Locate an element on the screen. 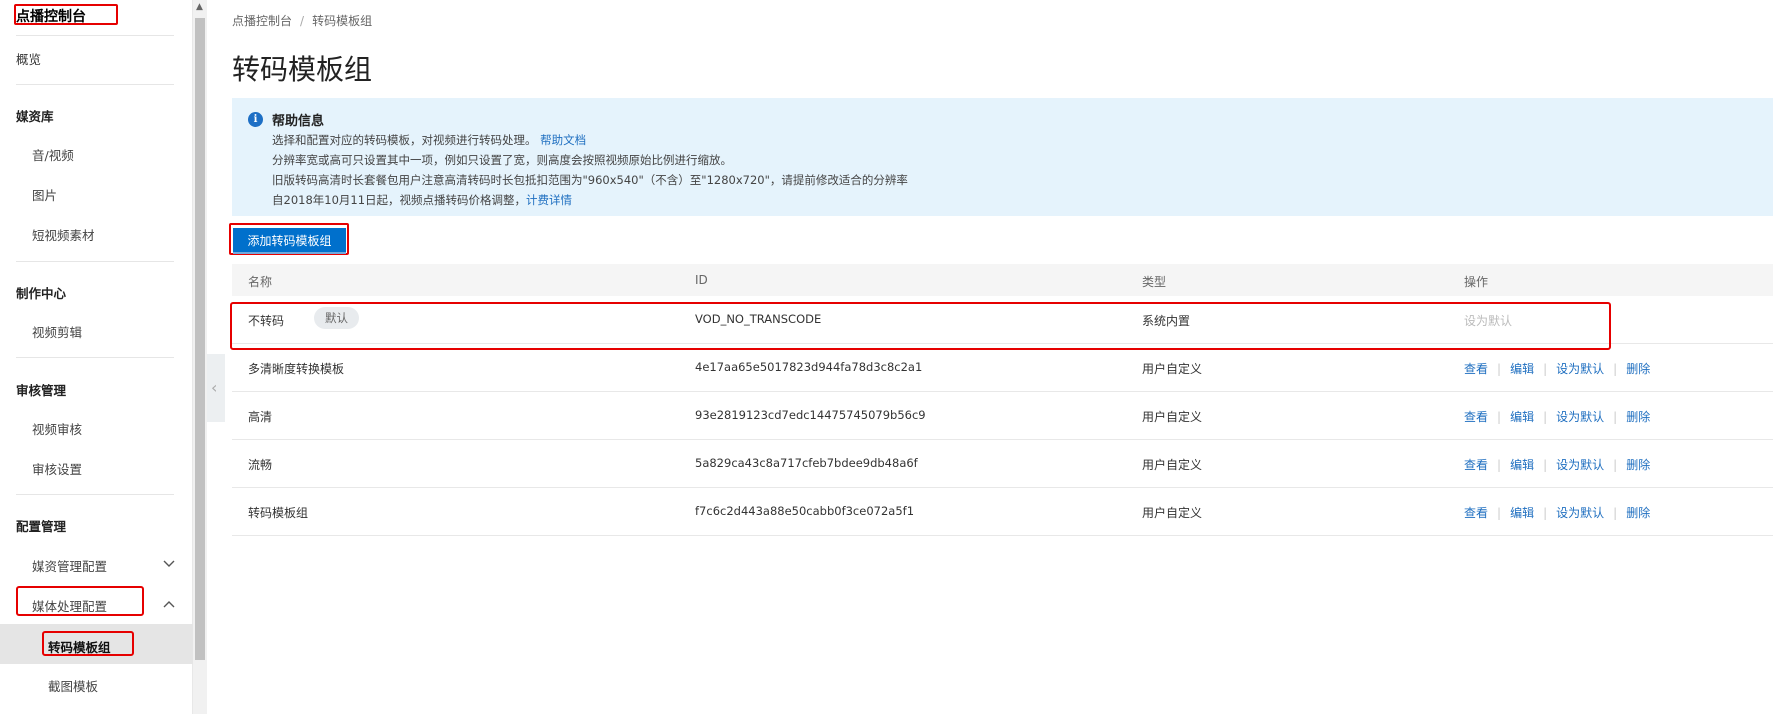 Image resolution: width=1773 pixels, height=714 pixels. help-line: 自2018年10月11日起，视频点播转码价格调整，计费详情 is located at coordinates (422, 200).